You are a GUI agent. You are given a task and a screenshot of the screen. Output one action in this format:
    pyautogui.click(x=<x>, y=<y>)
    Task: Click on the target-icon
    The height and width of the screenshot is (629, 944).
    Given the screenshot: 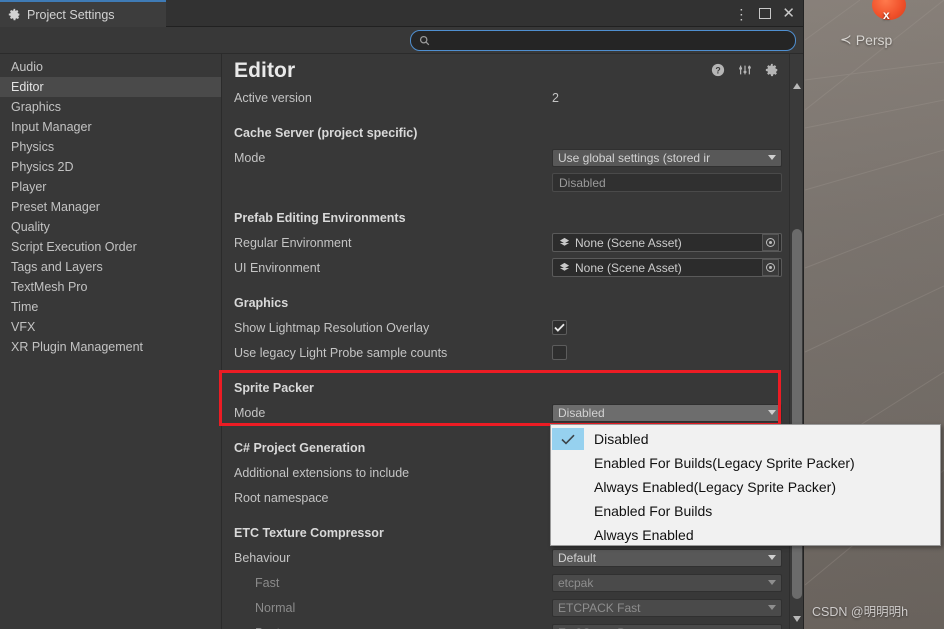 What is the action you would take?
    pyautogui.click(x=770, y=267)
    